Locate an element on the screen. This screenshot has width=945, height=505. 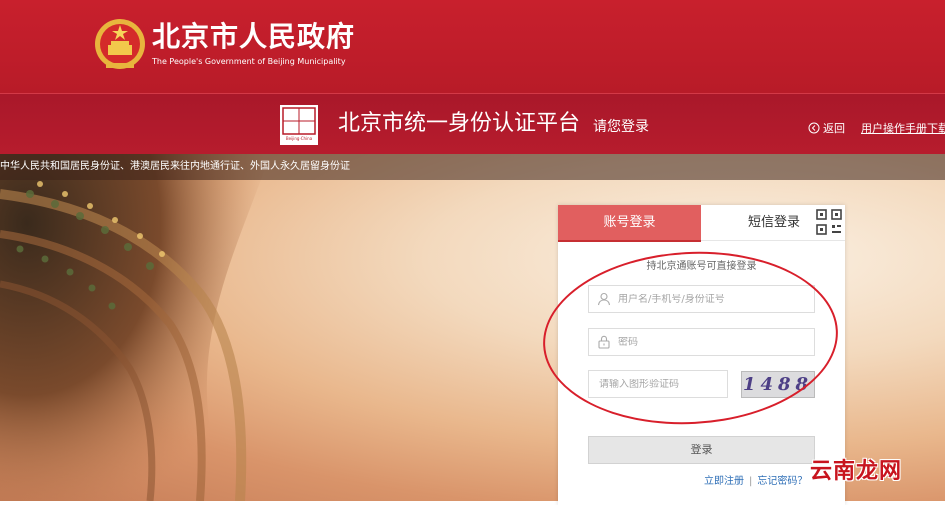
back-arrow-icon is located at coordinates (814, 128).